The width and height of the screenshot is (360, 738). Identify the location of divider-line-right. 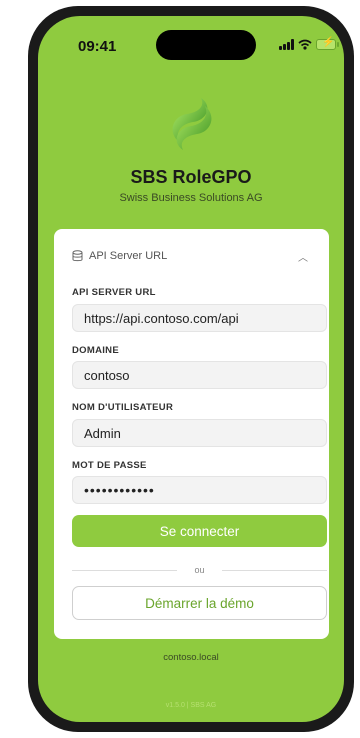
(274, 570).